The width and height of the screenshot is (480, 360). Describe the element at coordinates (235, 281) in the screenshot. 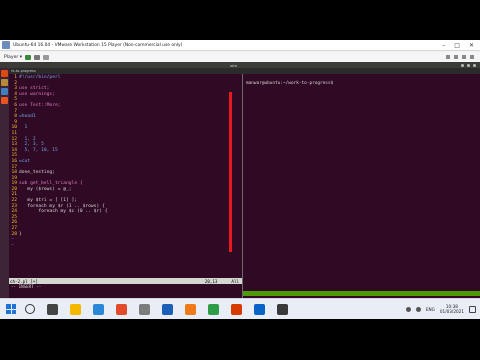

I see `status-percent: All` at that location.